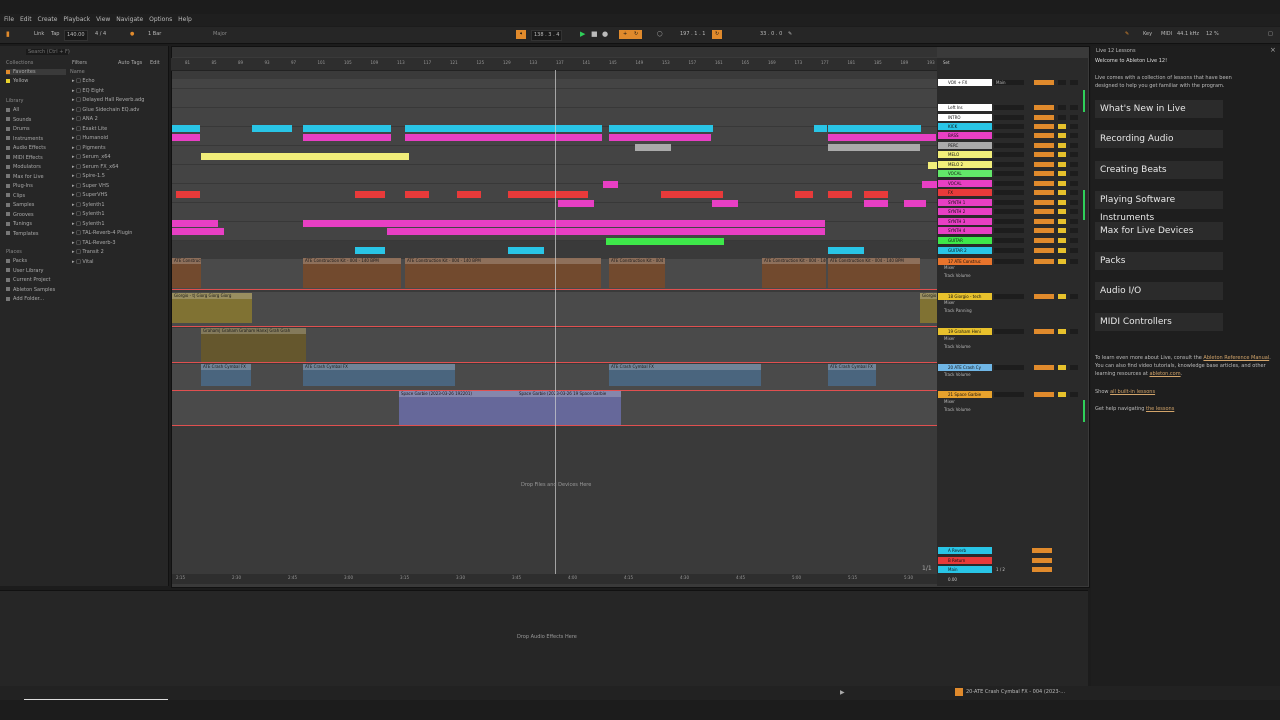 This screenshot has height=720, width=1280. I want to click on library-item: Instruments, so click(24, 139).